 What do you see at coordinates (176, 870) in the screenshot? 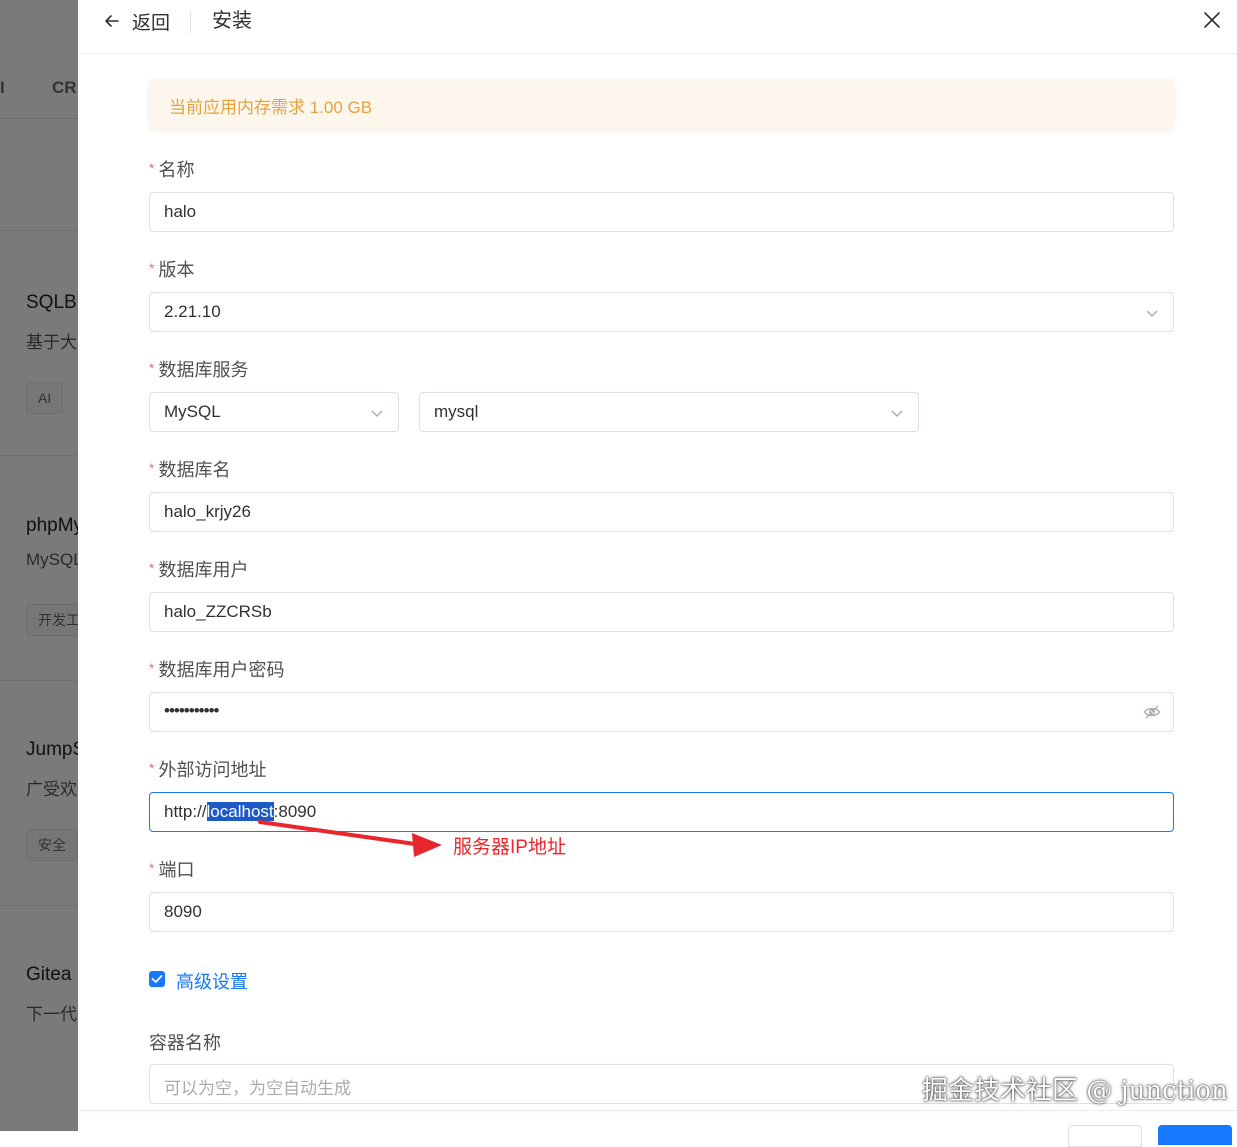
I see `port-label-text: 端口` at bounding box center [176, 870].